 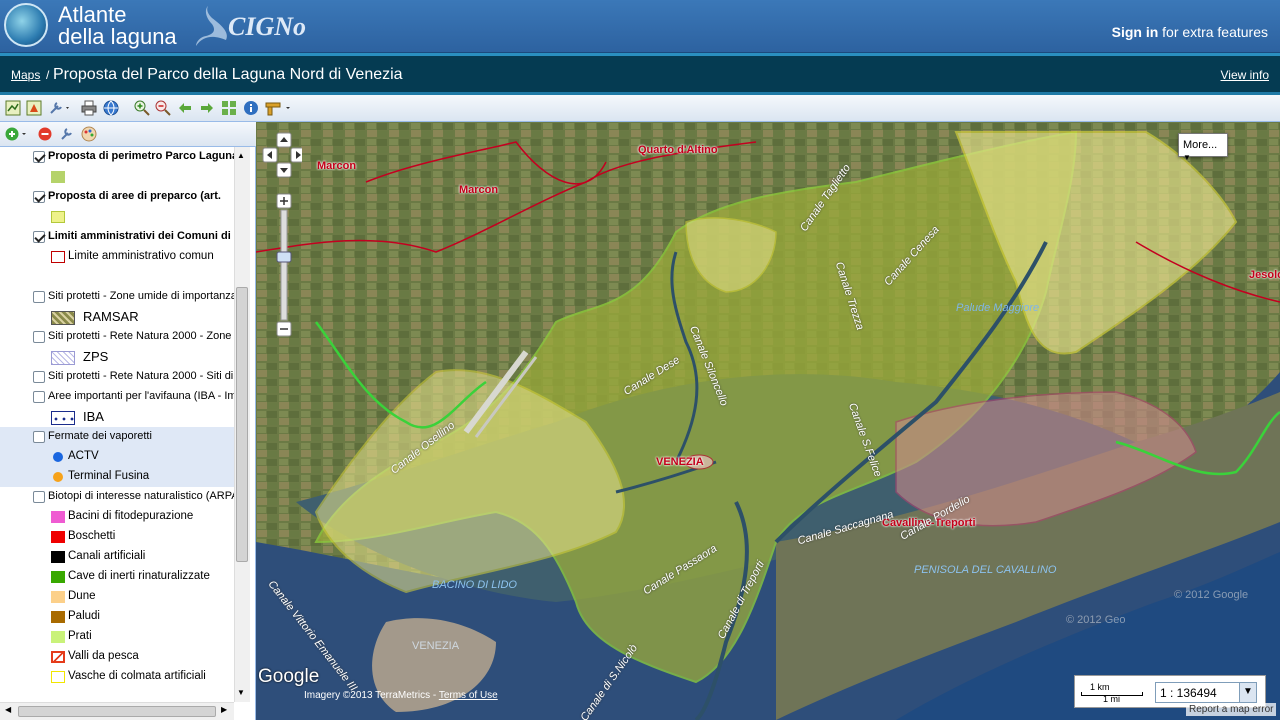 What do you see at coordinates (60, 108) in the screenshot?
I see `tools-dropdown-icon` at bounding box center [60, 108].